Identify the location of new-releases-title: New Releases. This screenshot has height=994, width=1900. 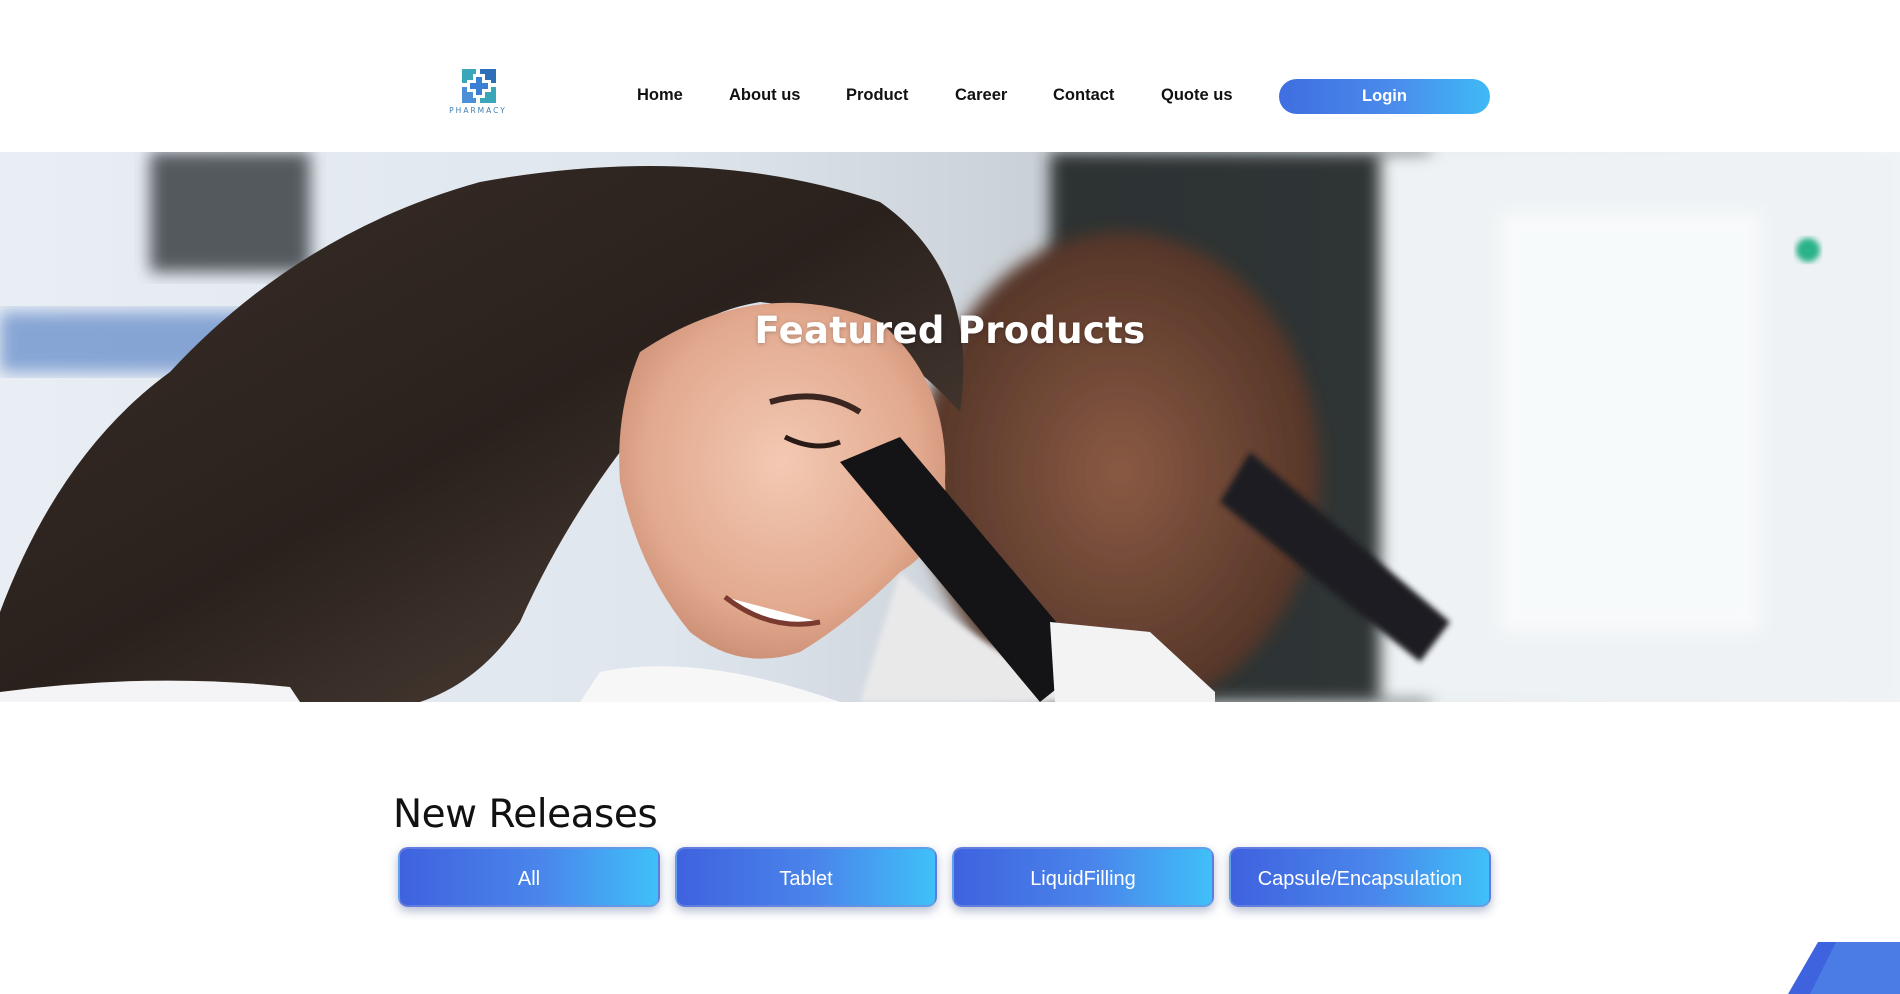
(525, 814).